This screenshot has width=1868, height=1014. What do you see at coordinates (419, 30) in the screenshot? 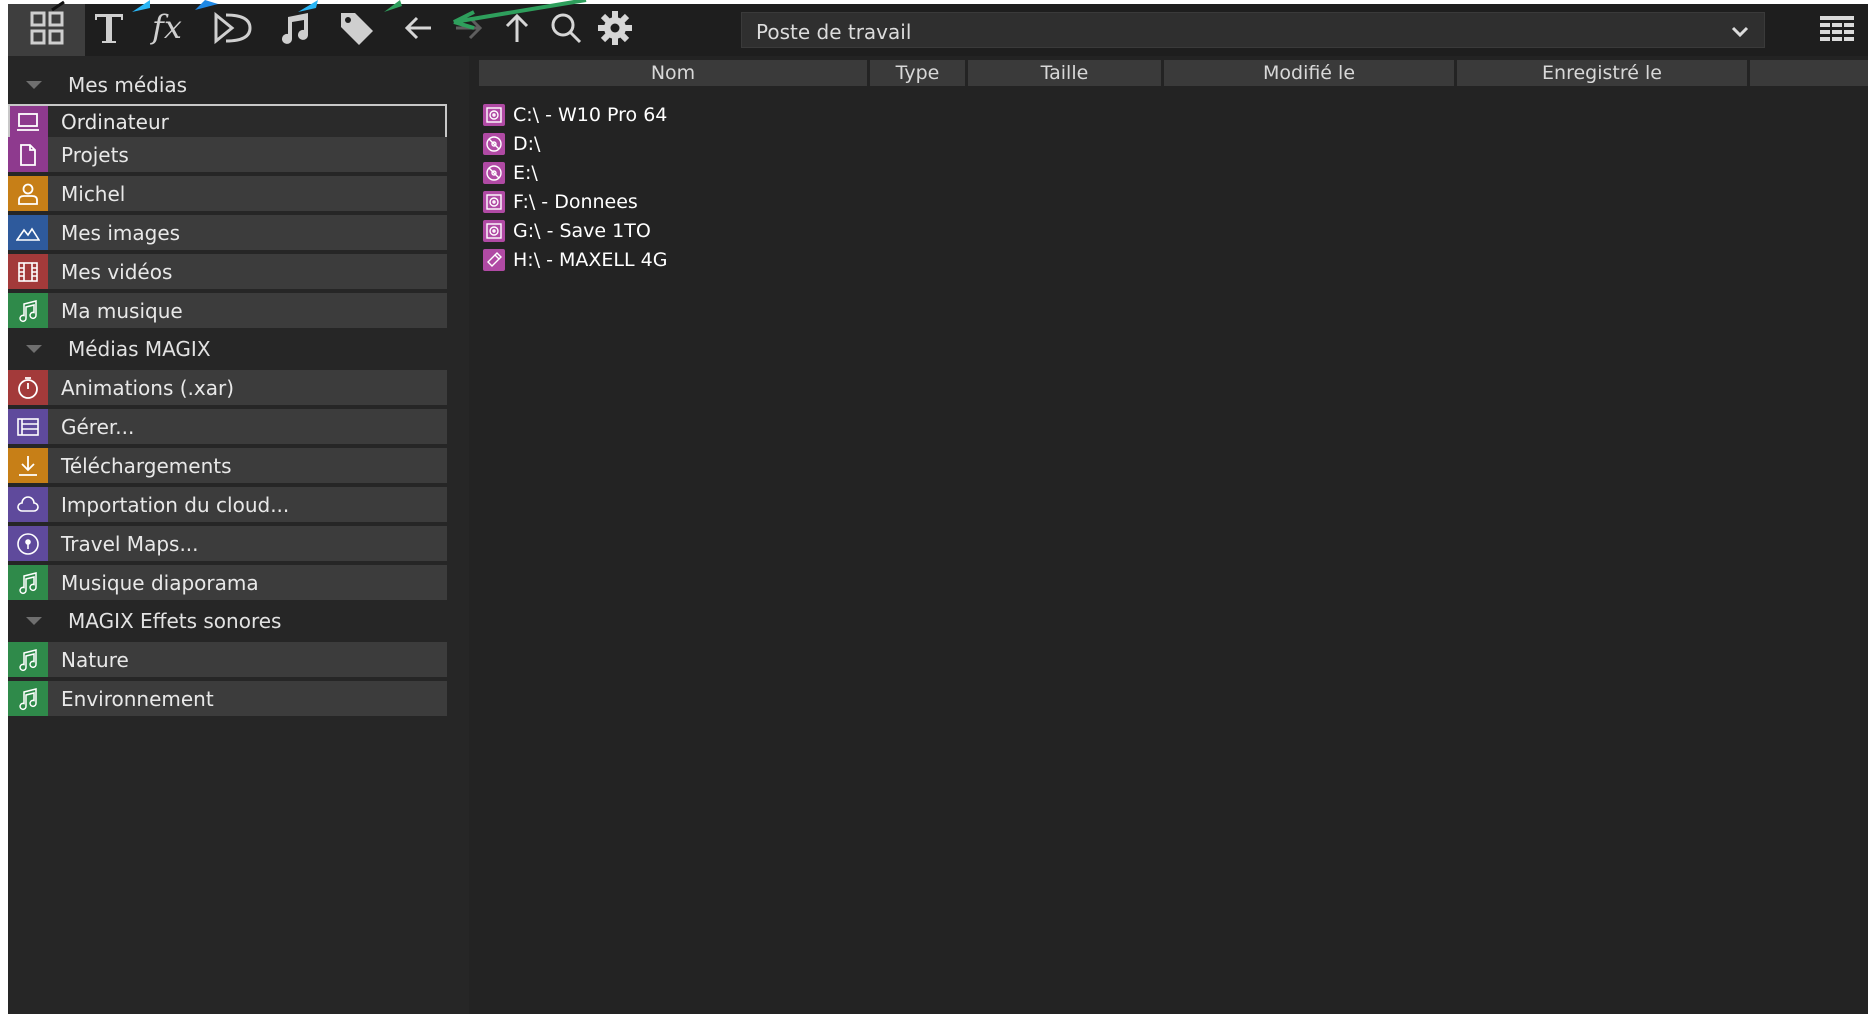
I see `back-button` at bounding box center [419, 30].